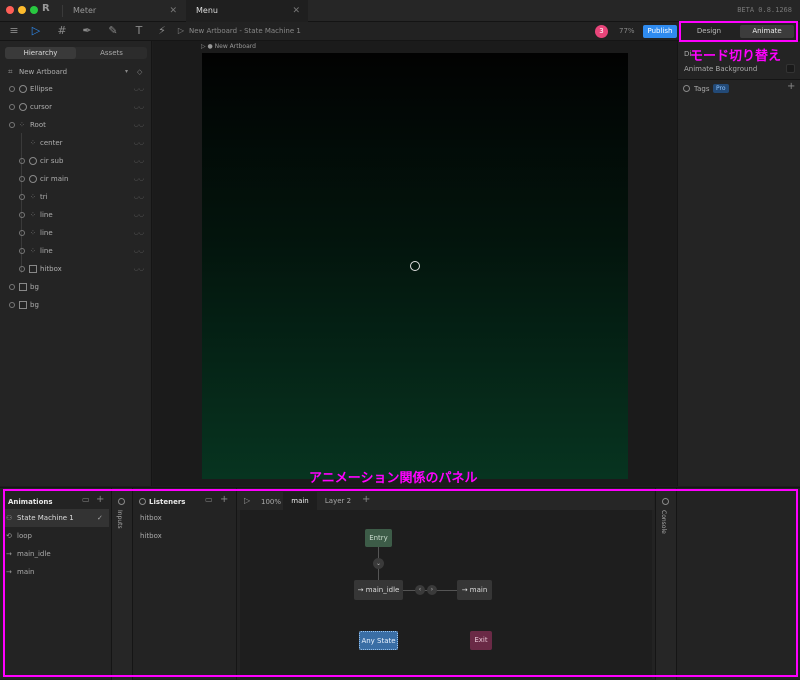  What do you see at coordinates (36, 31) in the screenshot?
I see `select-tool-icon: ▷` at bounding box center [36, 31].